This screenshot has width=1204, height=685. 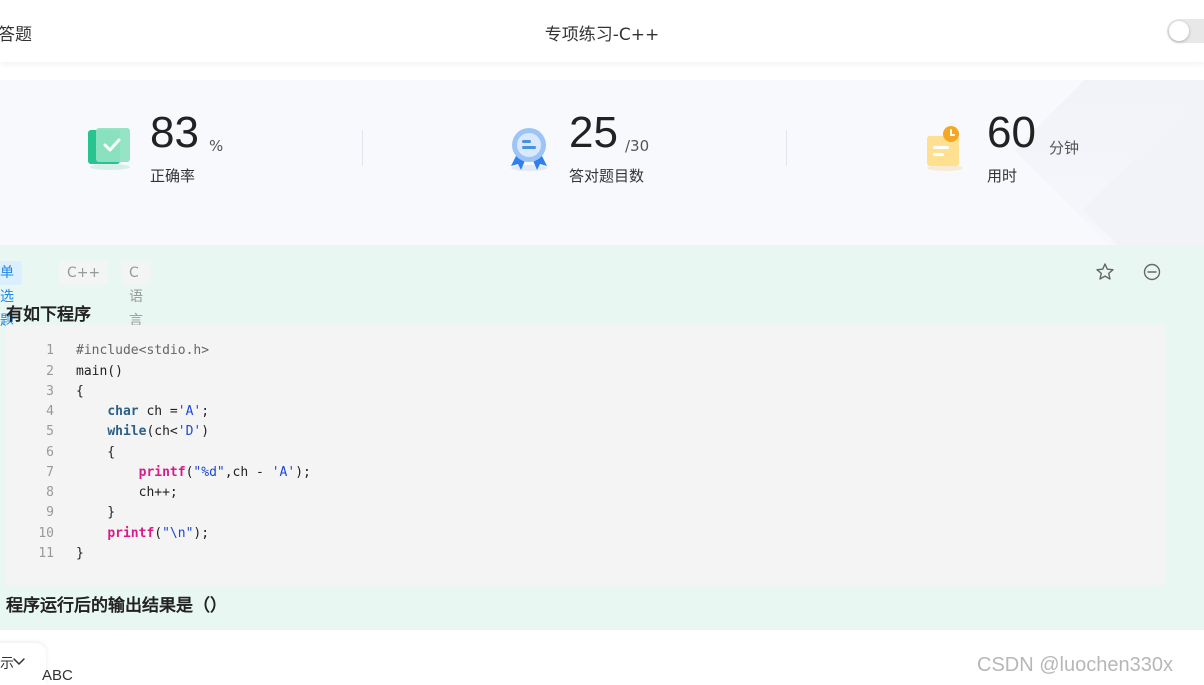 I want to click on stat-duration: 60 分钟 用时, so click(x=1053, y=162).